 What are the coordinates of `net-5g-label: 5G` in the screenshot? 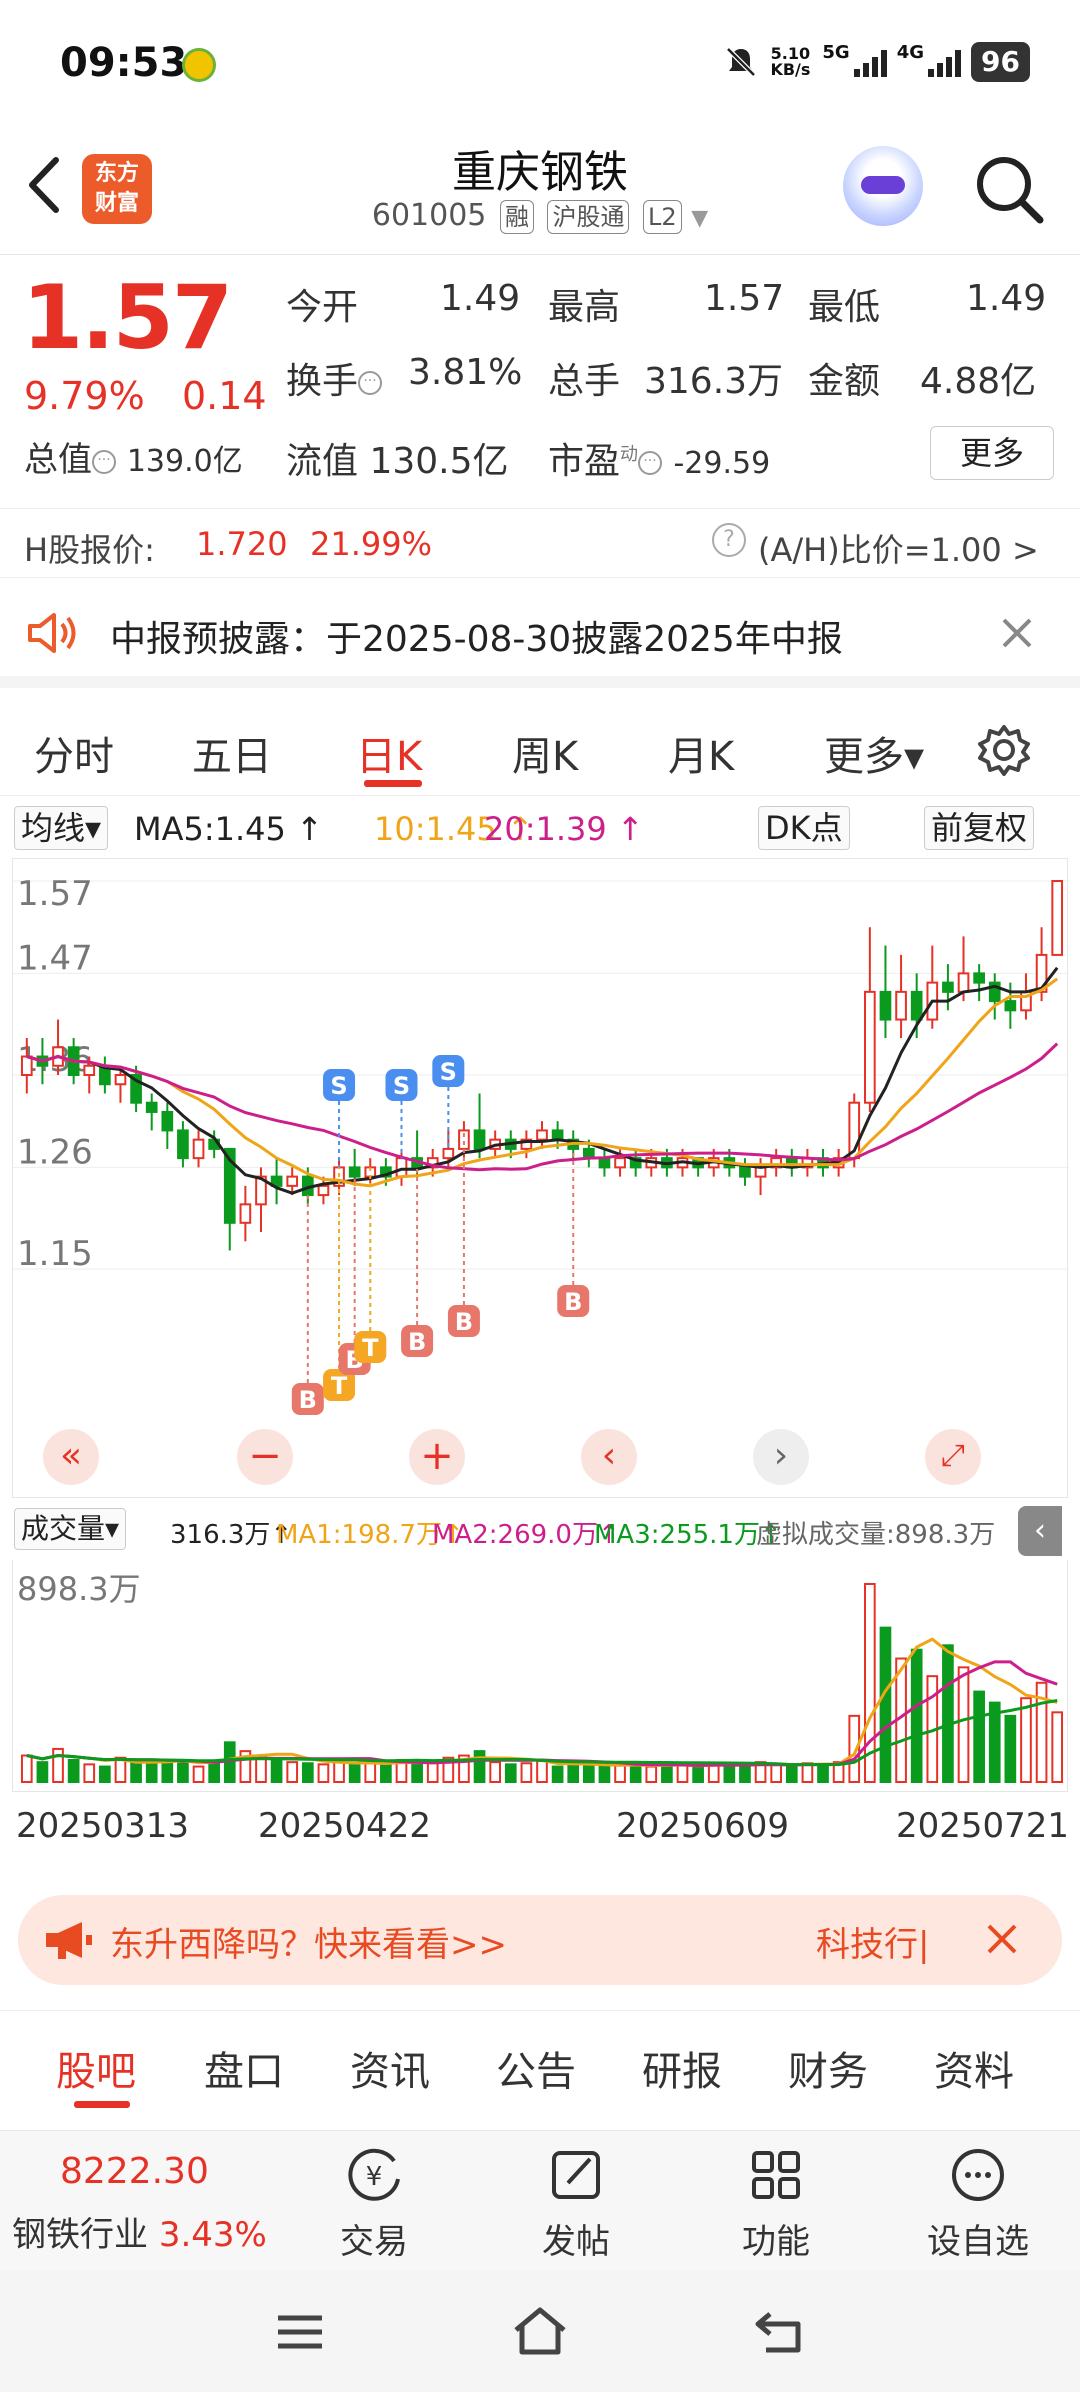 It's located at (836, 52).